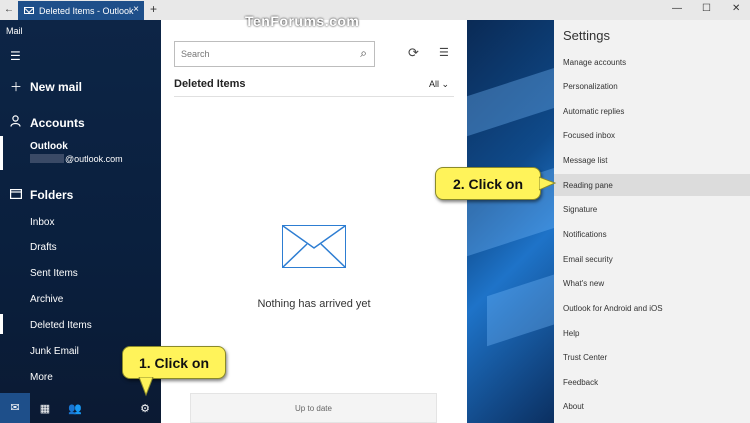 The image size is (750, 423). Describe the element at coordinates (1, 324) in the screenshot. I see `folder-selected-indicator` at that location.